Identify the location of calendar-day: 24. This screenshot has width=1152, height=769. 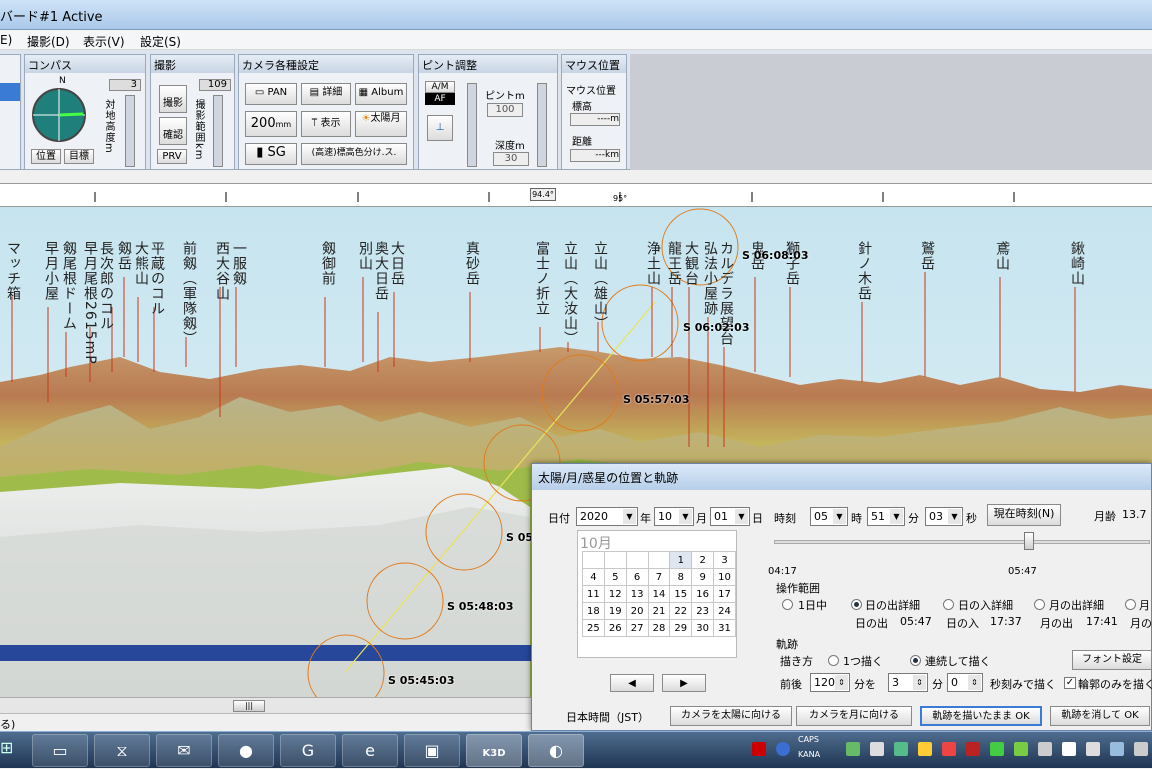
(724, 611).